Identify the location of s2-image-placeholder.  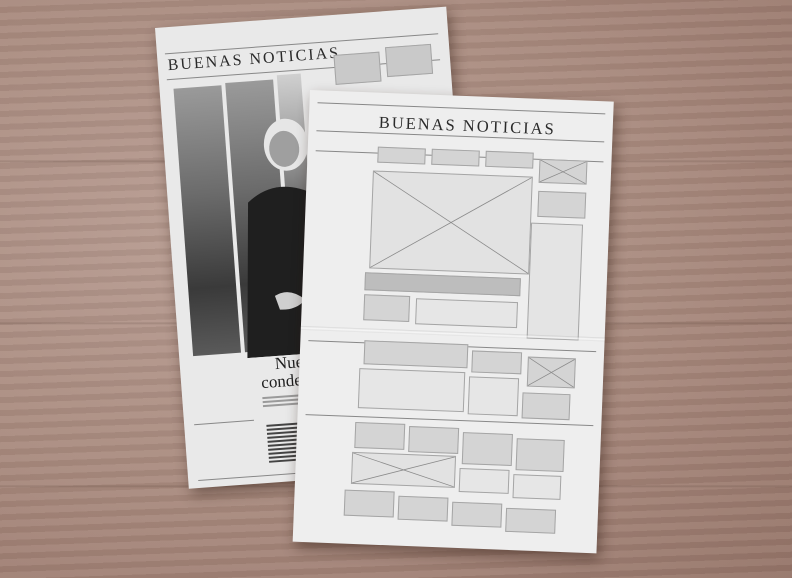
(551, 372).